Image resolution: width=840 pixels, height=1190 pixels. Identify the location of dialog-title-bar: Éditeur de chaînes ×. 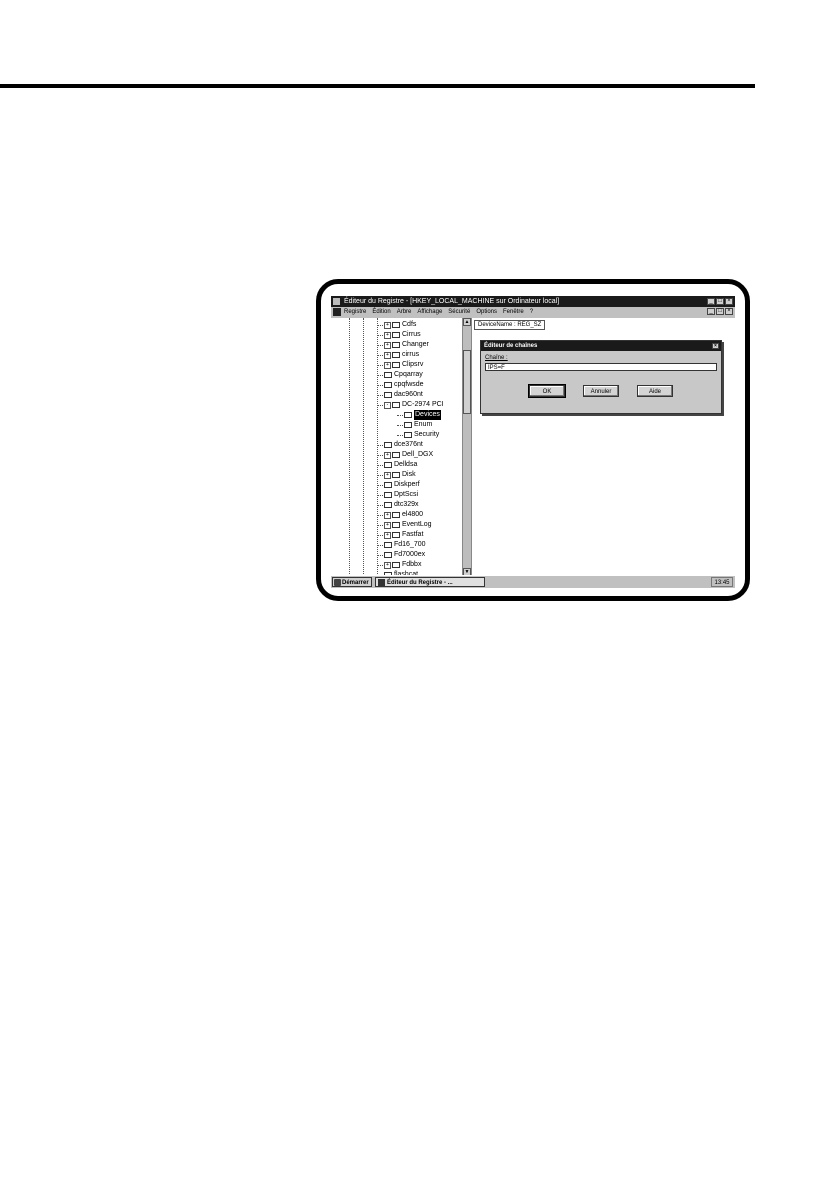
(601, 346).